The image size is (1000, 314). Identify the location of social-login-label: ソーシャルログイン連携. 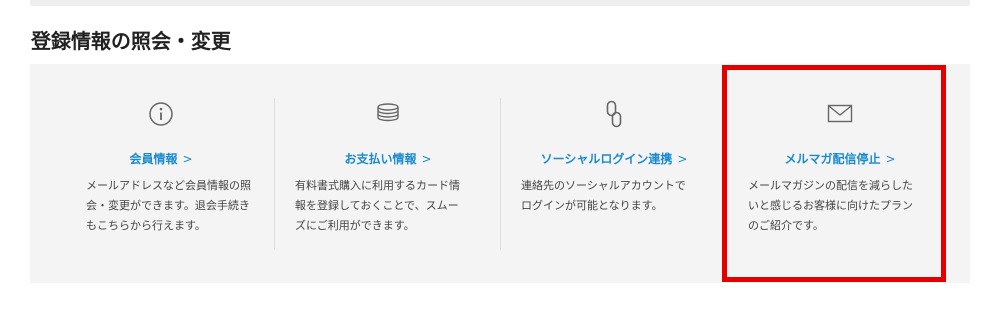
(606, 159).